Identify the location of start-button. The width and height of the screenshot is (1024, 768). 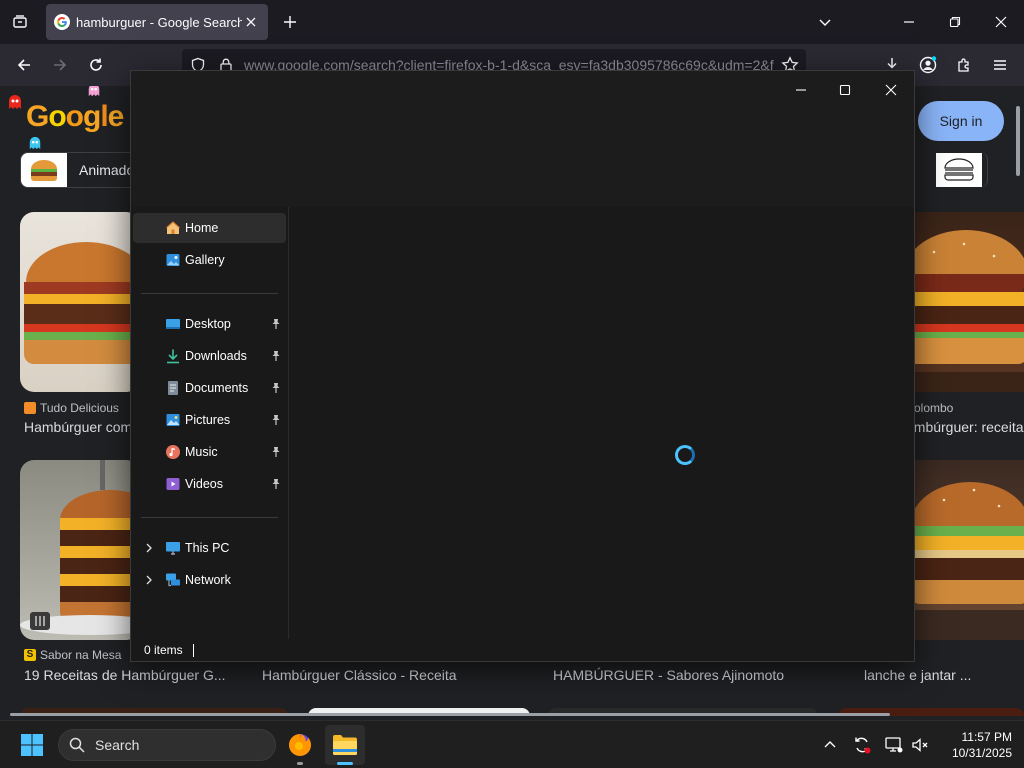
(32, 745).